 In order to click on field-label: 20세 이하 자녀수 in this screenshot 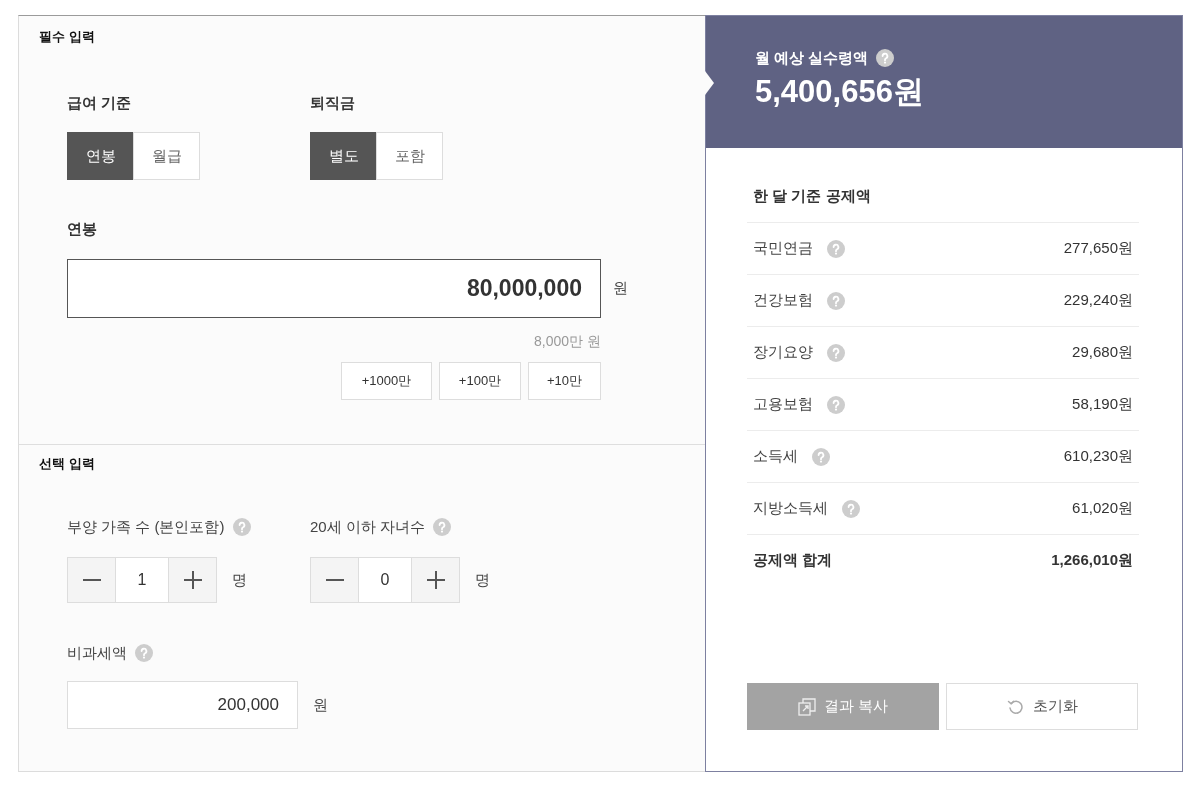, I will do `click(368, 527)`.